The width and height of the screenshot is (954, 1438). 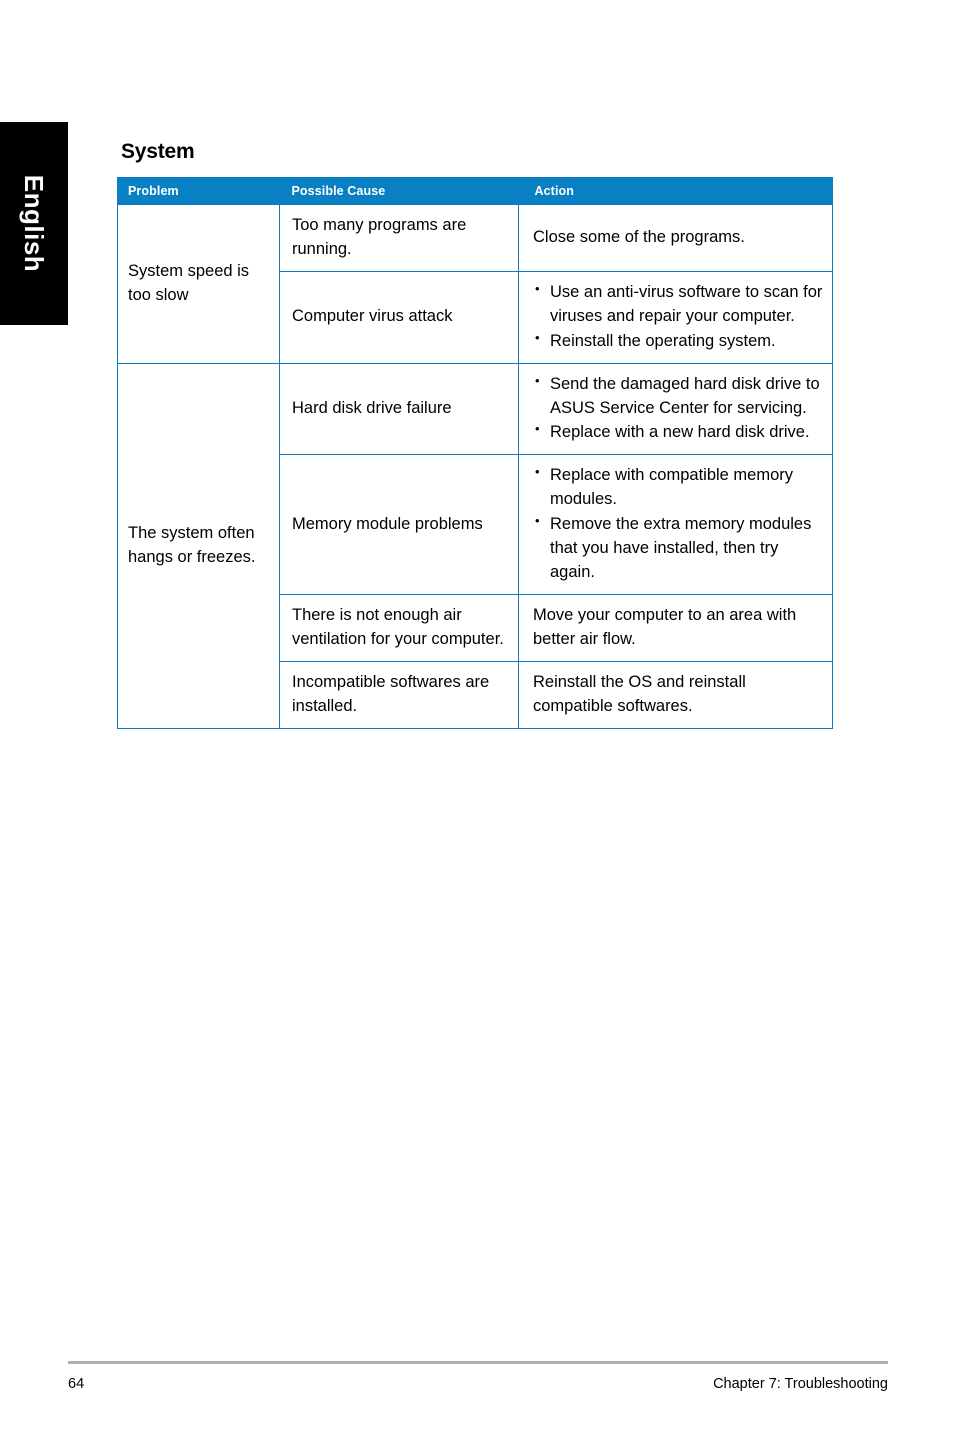 What do you see at coordinates (675, 191) in the screenshot?
I see `column-header-action: Action` at bounding box center [675, 191].